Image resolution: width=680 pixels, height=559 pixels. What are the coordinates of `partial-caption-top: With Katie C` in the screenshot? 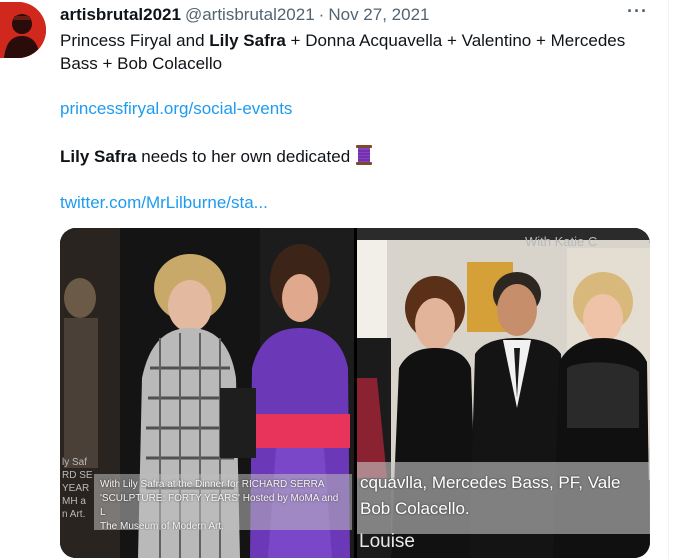 It's located at (561, 241).